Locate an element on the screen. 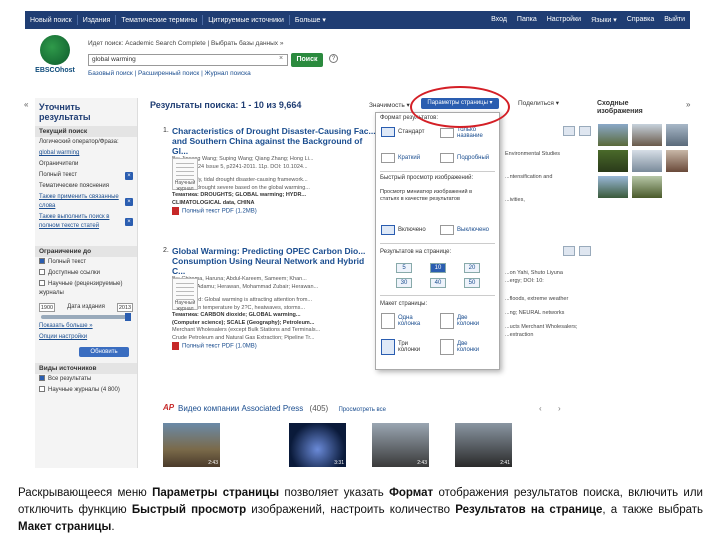 The image size is (720, 540). options-link: Опции настройки is located at coordinates (63, 337).